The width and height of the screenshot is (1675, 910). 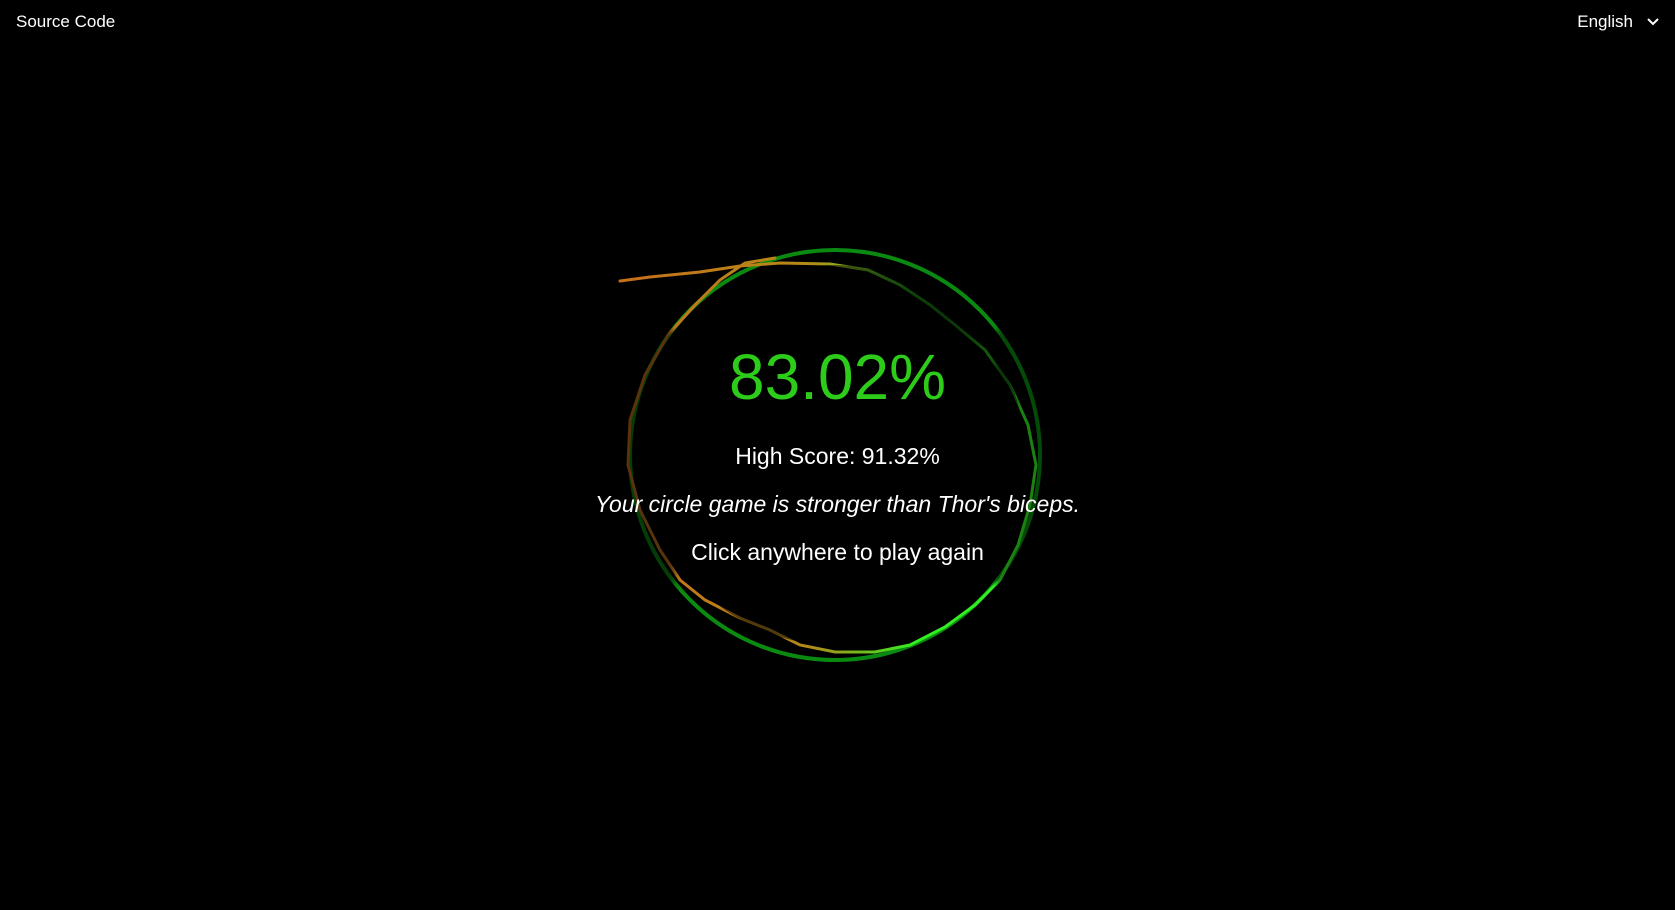 What do you see at coordinates (1605, 21) in the screenshot?
I see `language-select-value: English` at bounding box center [1605, 21].